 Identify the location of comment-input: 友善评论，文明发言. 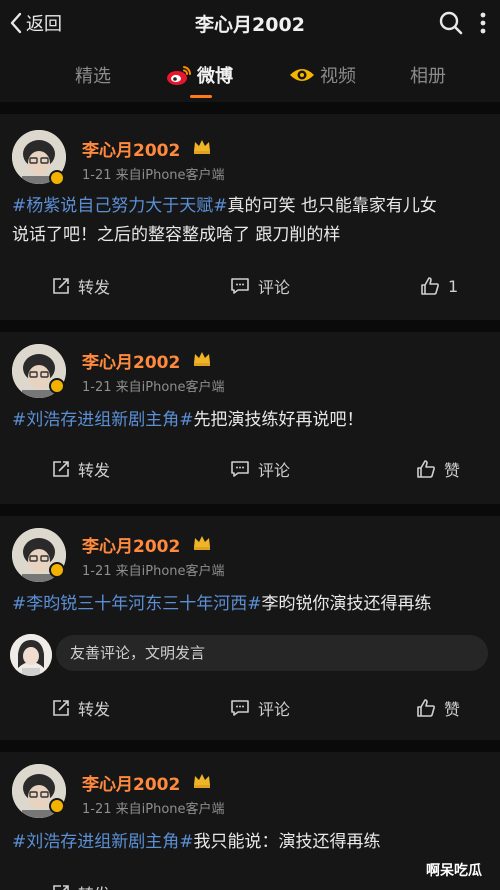
(272, 653).